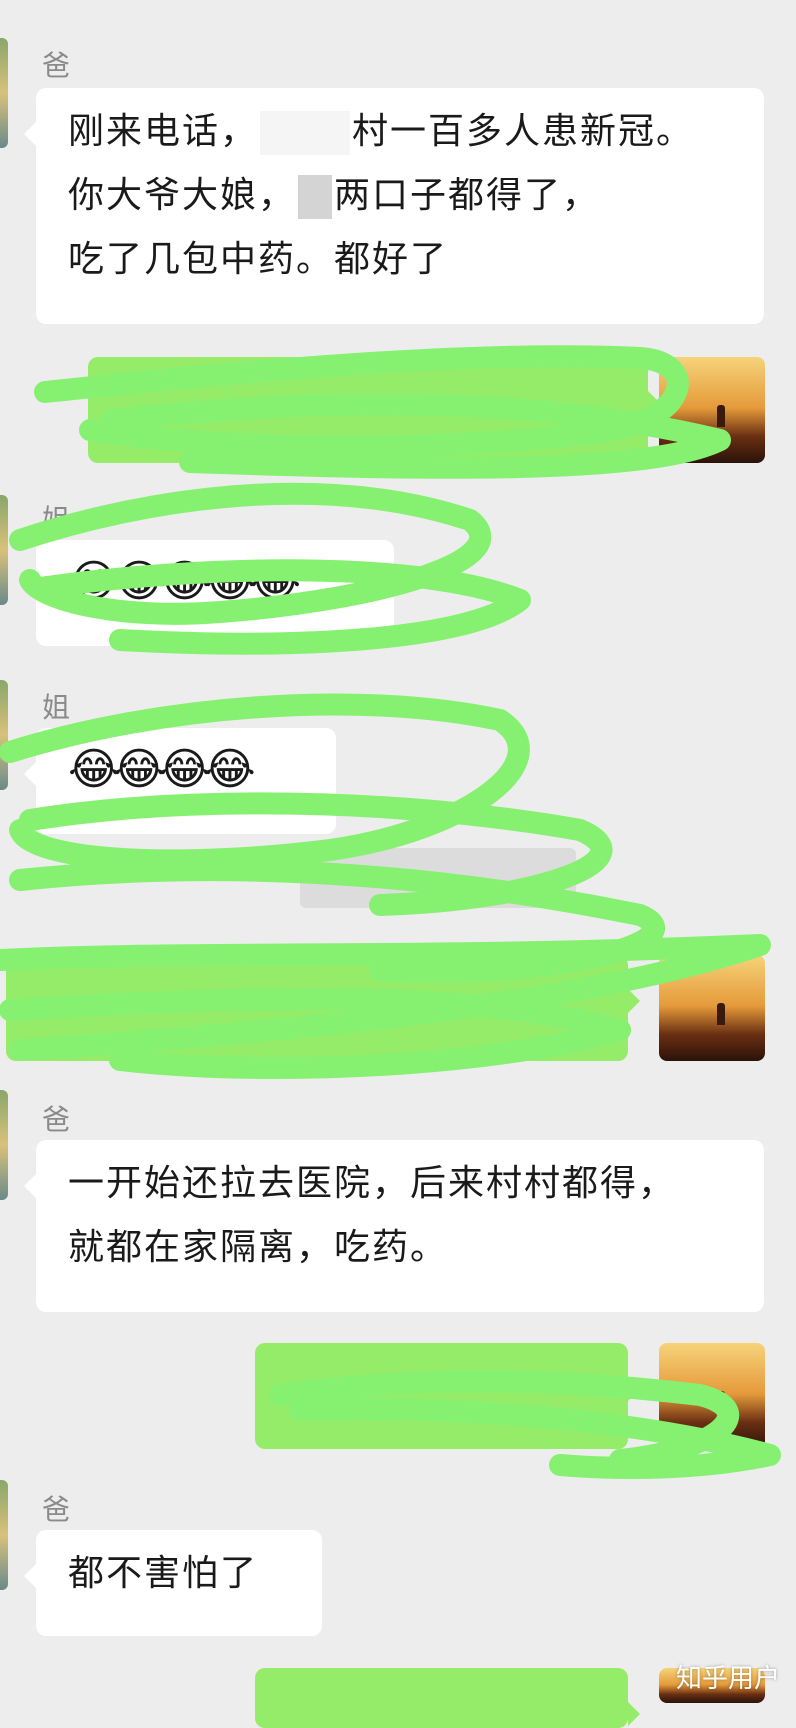 This screenshot has width=796, height=1728. Describe the element at coordinates (728, 1679) in the screenshot. I see `watermark: 知乎用户` at that location.